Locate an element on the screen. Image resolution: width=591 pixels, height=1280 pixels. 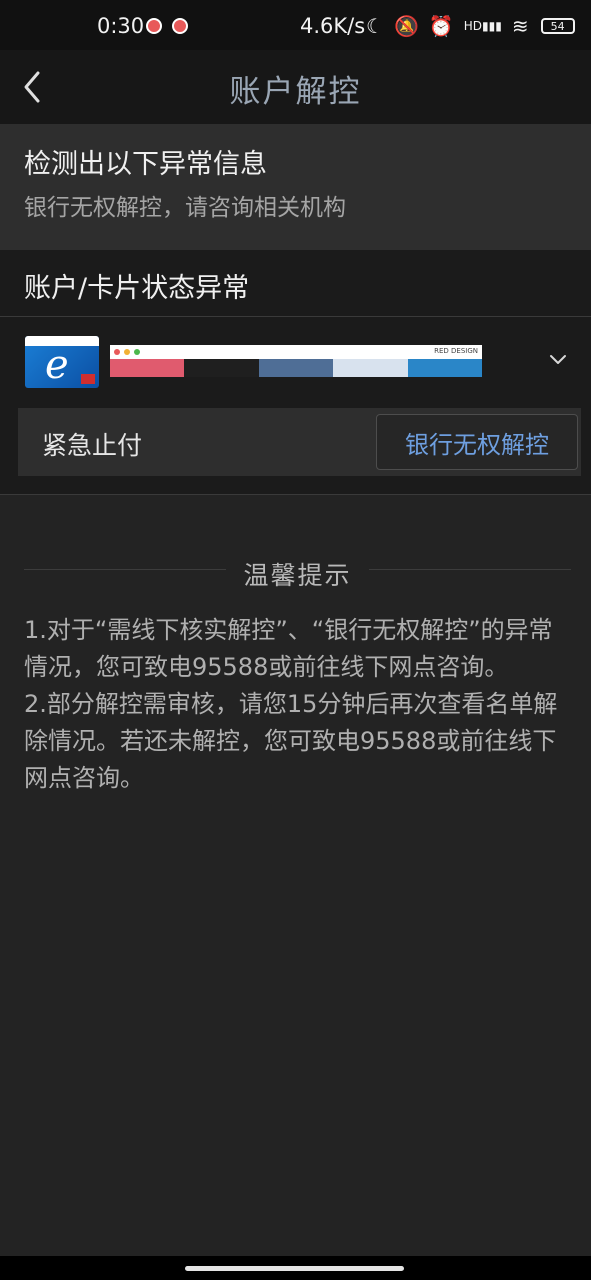
emergency-stop-label: 紧急止付 is located at coordinates (92, 445).